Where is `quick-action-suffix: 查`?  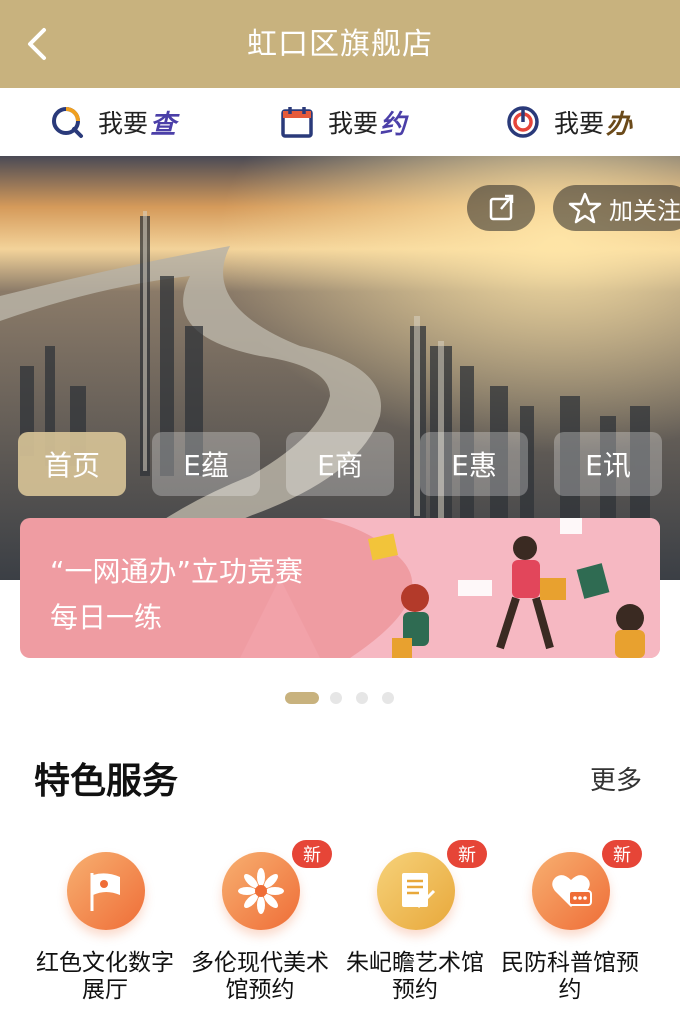
quick-action-suffix: 查 is located at coordinates (163, 124).